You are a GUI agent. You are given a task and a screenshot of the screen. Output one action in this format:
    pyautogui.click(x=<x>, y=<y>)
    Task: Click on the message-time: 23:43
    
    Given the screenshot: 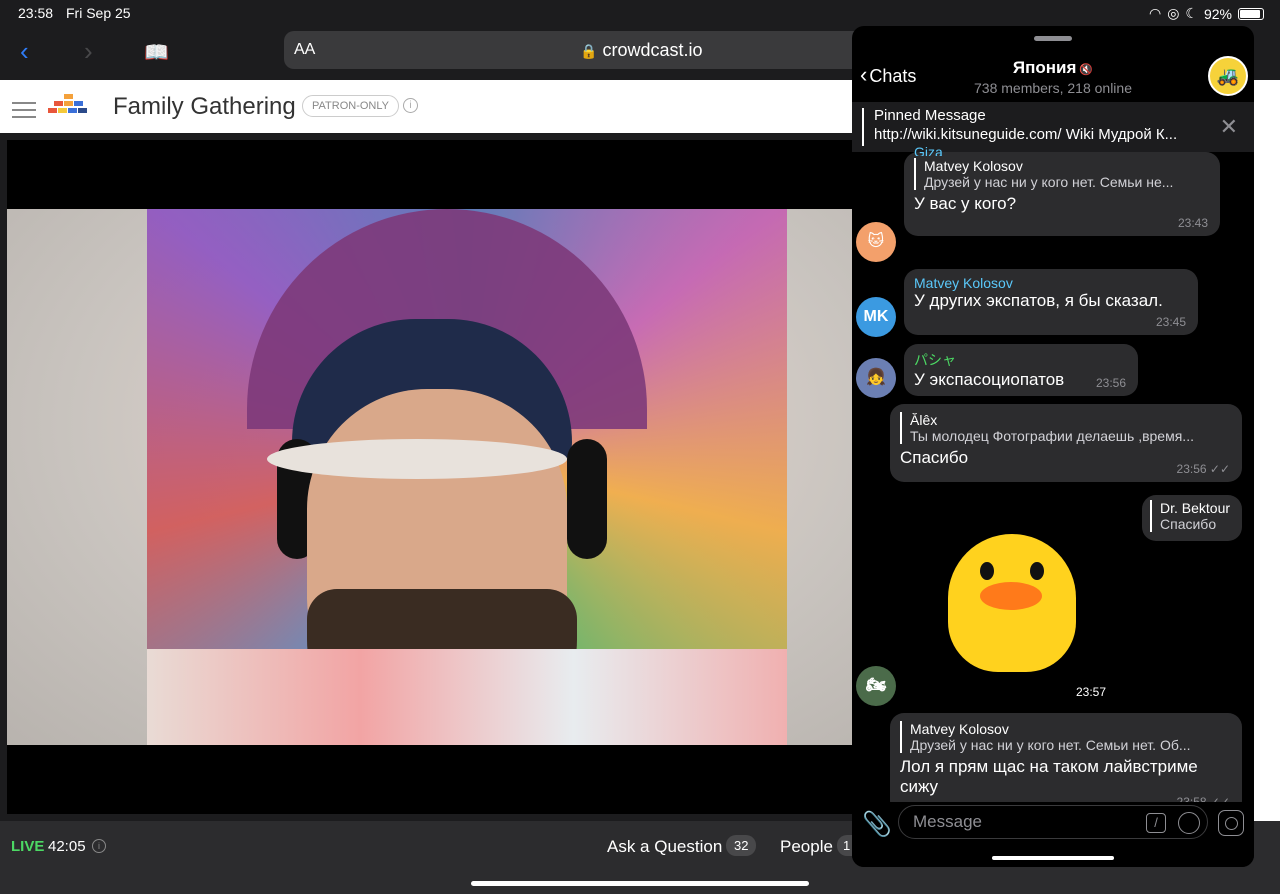 What is the action you would take?
    pyautogui.click(x=1192, y=223)
    